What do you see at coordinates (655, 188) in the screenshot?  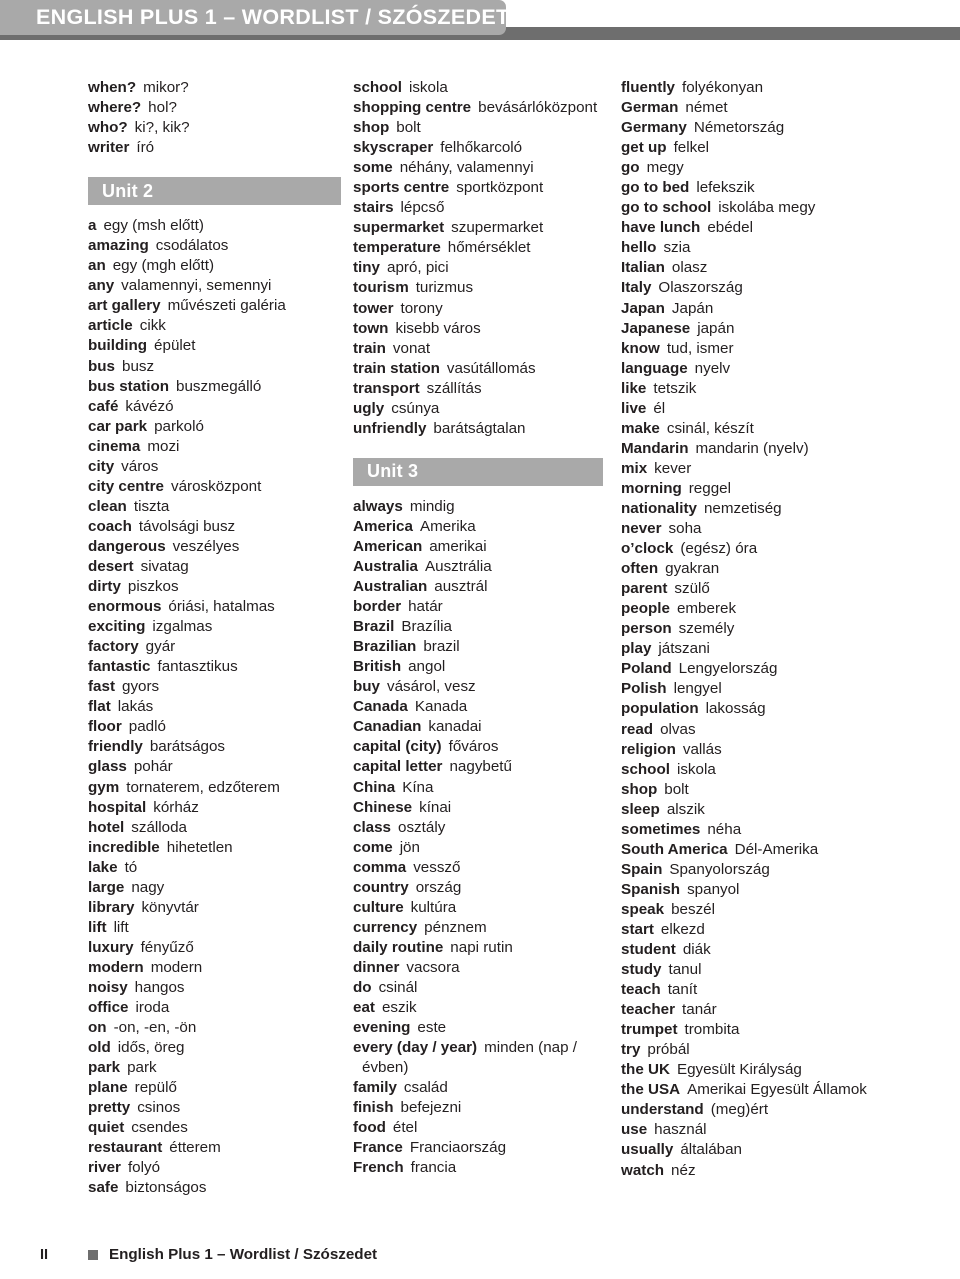 I see `entry-term-en: go to bed` at bounding box center [655, 188].